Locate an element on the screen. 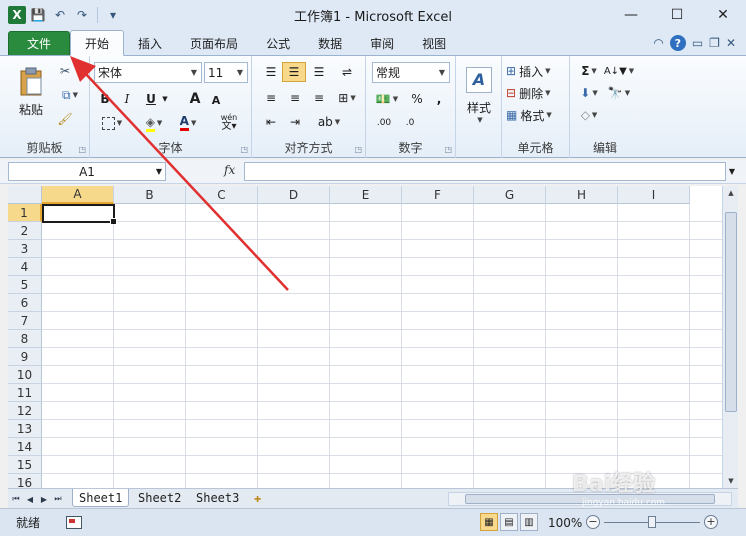 This screenshot has width=746, height=536. zoom-slider-thumb is located at coordinates (652, 522).